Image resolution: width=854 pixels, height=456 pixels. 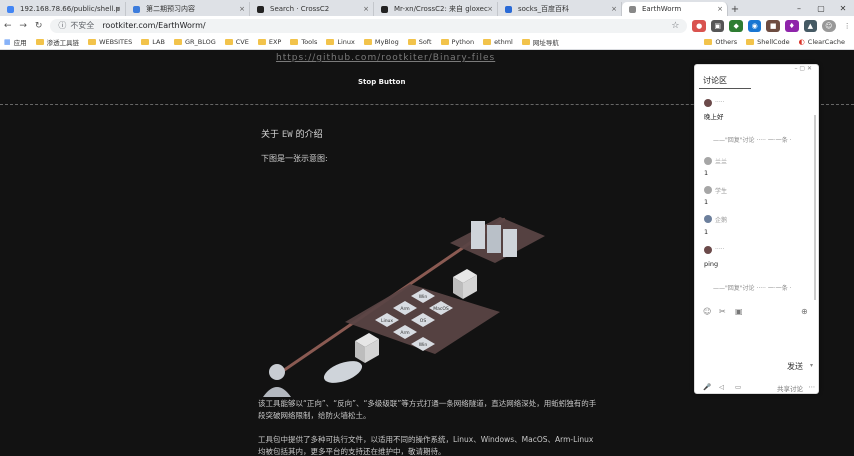 What do you see at coordinates (790, 388) in the screenshot?
I see `share-discussion: 共享讨论` at bounding box center [790, 388].